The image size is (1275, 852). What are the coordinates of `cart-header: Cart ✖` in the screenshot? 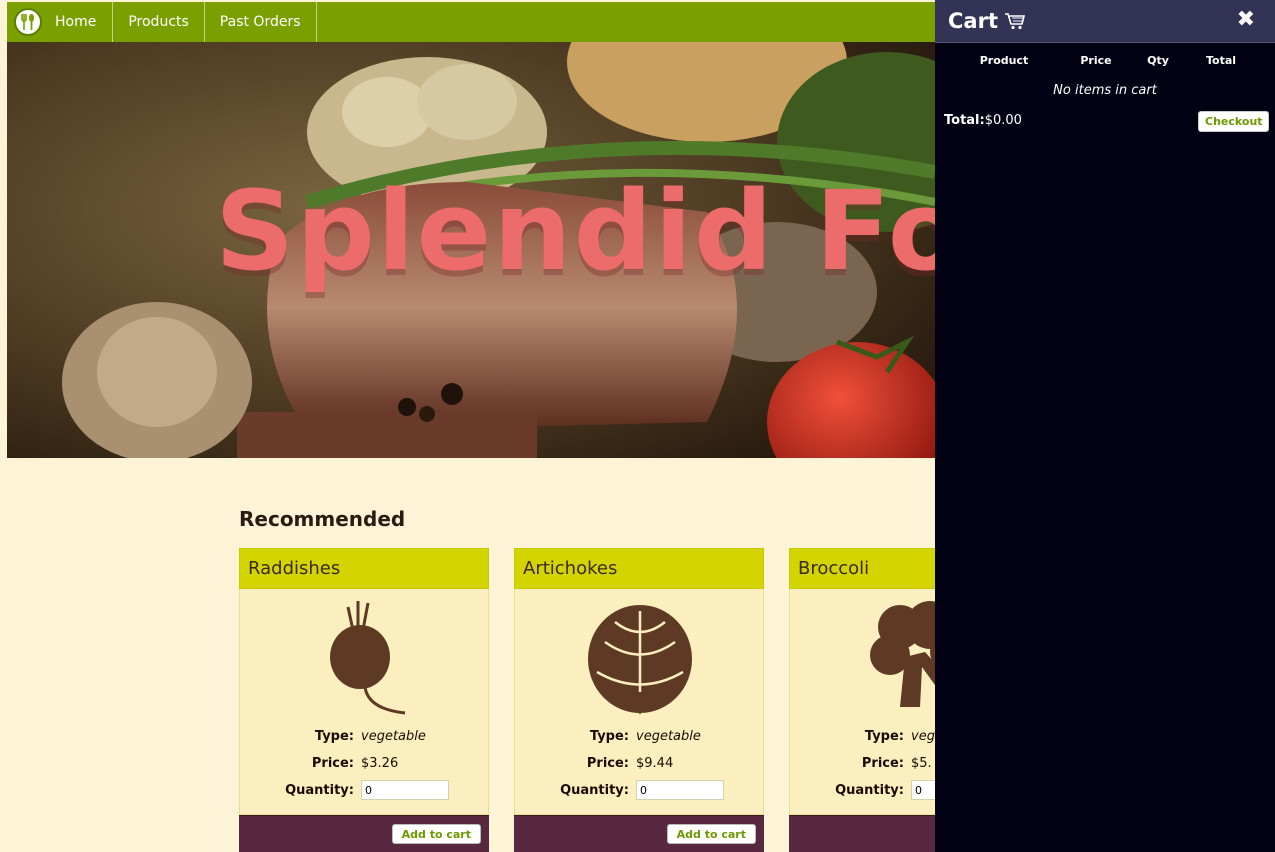 It's located at (1105, 21).